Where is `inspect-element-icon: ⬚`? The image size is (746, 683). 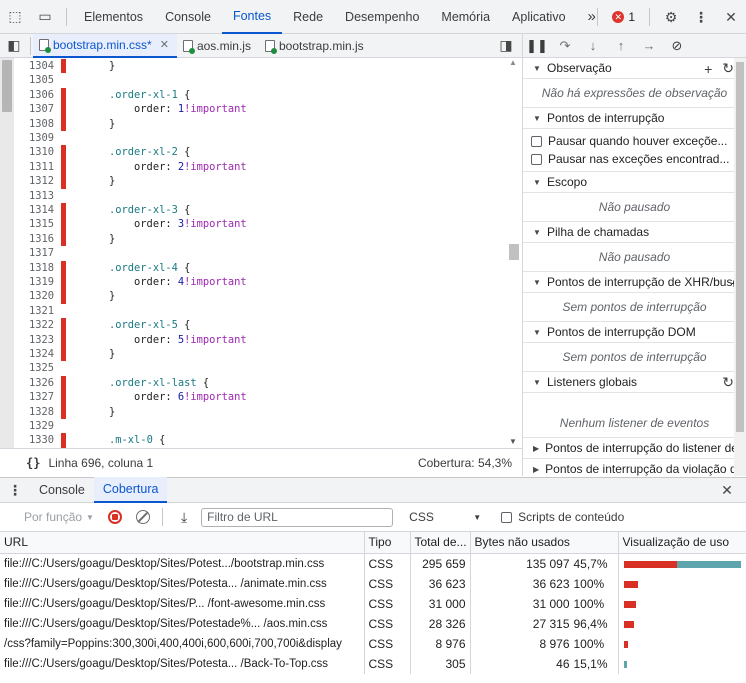 inspect-element-icon: ⬚ is located at coordinates (15, 17).